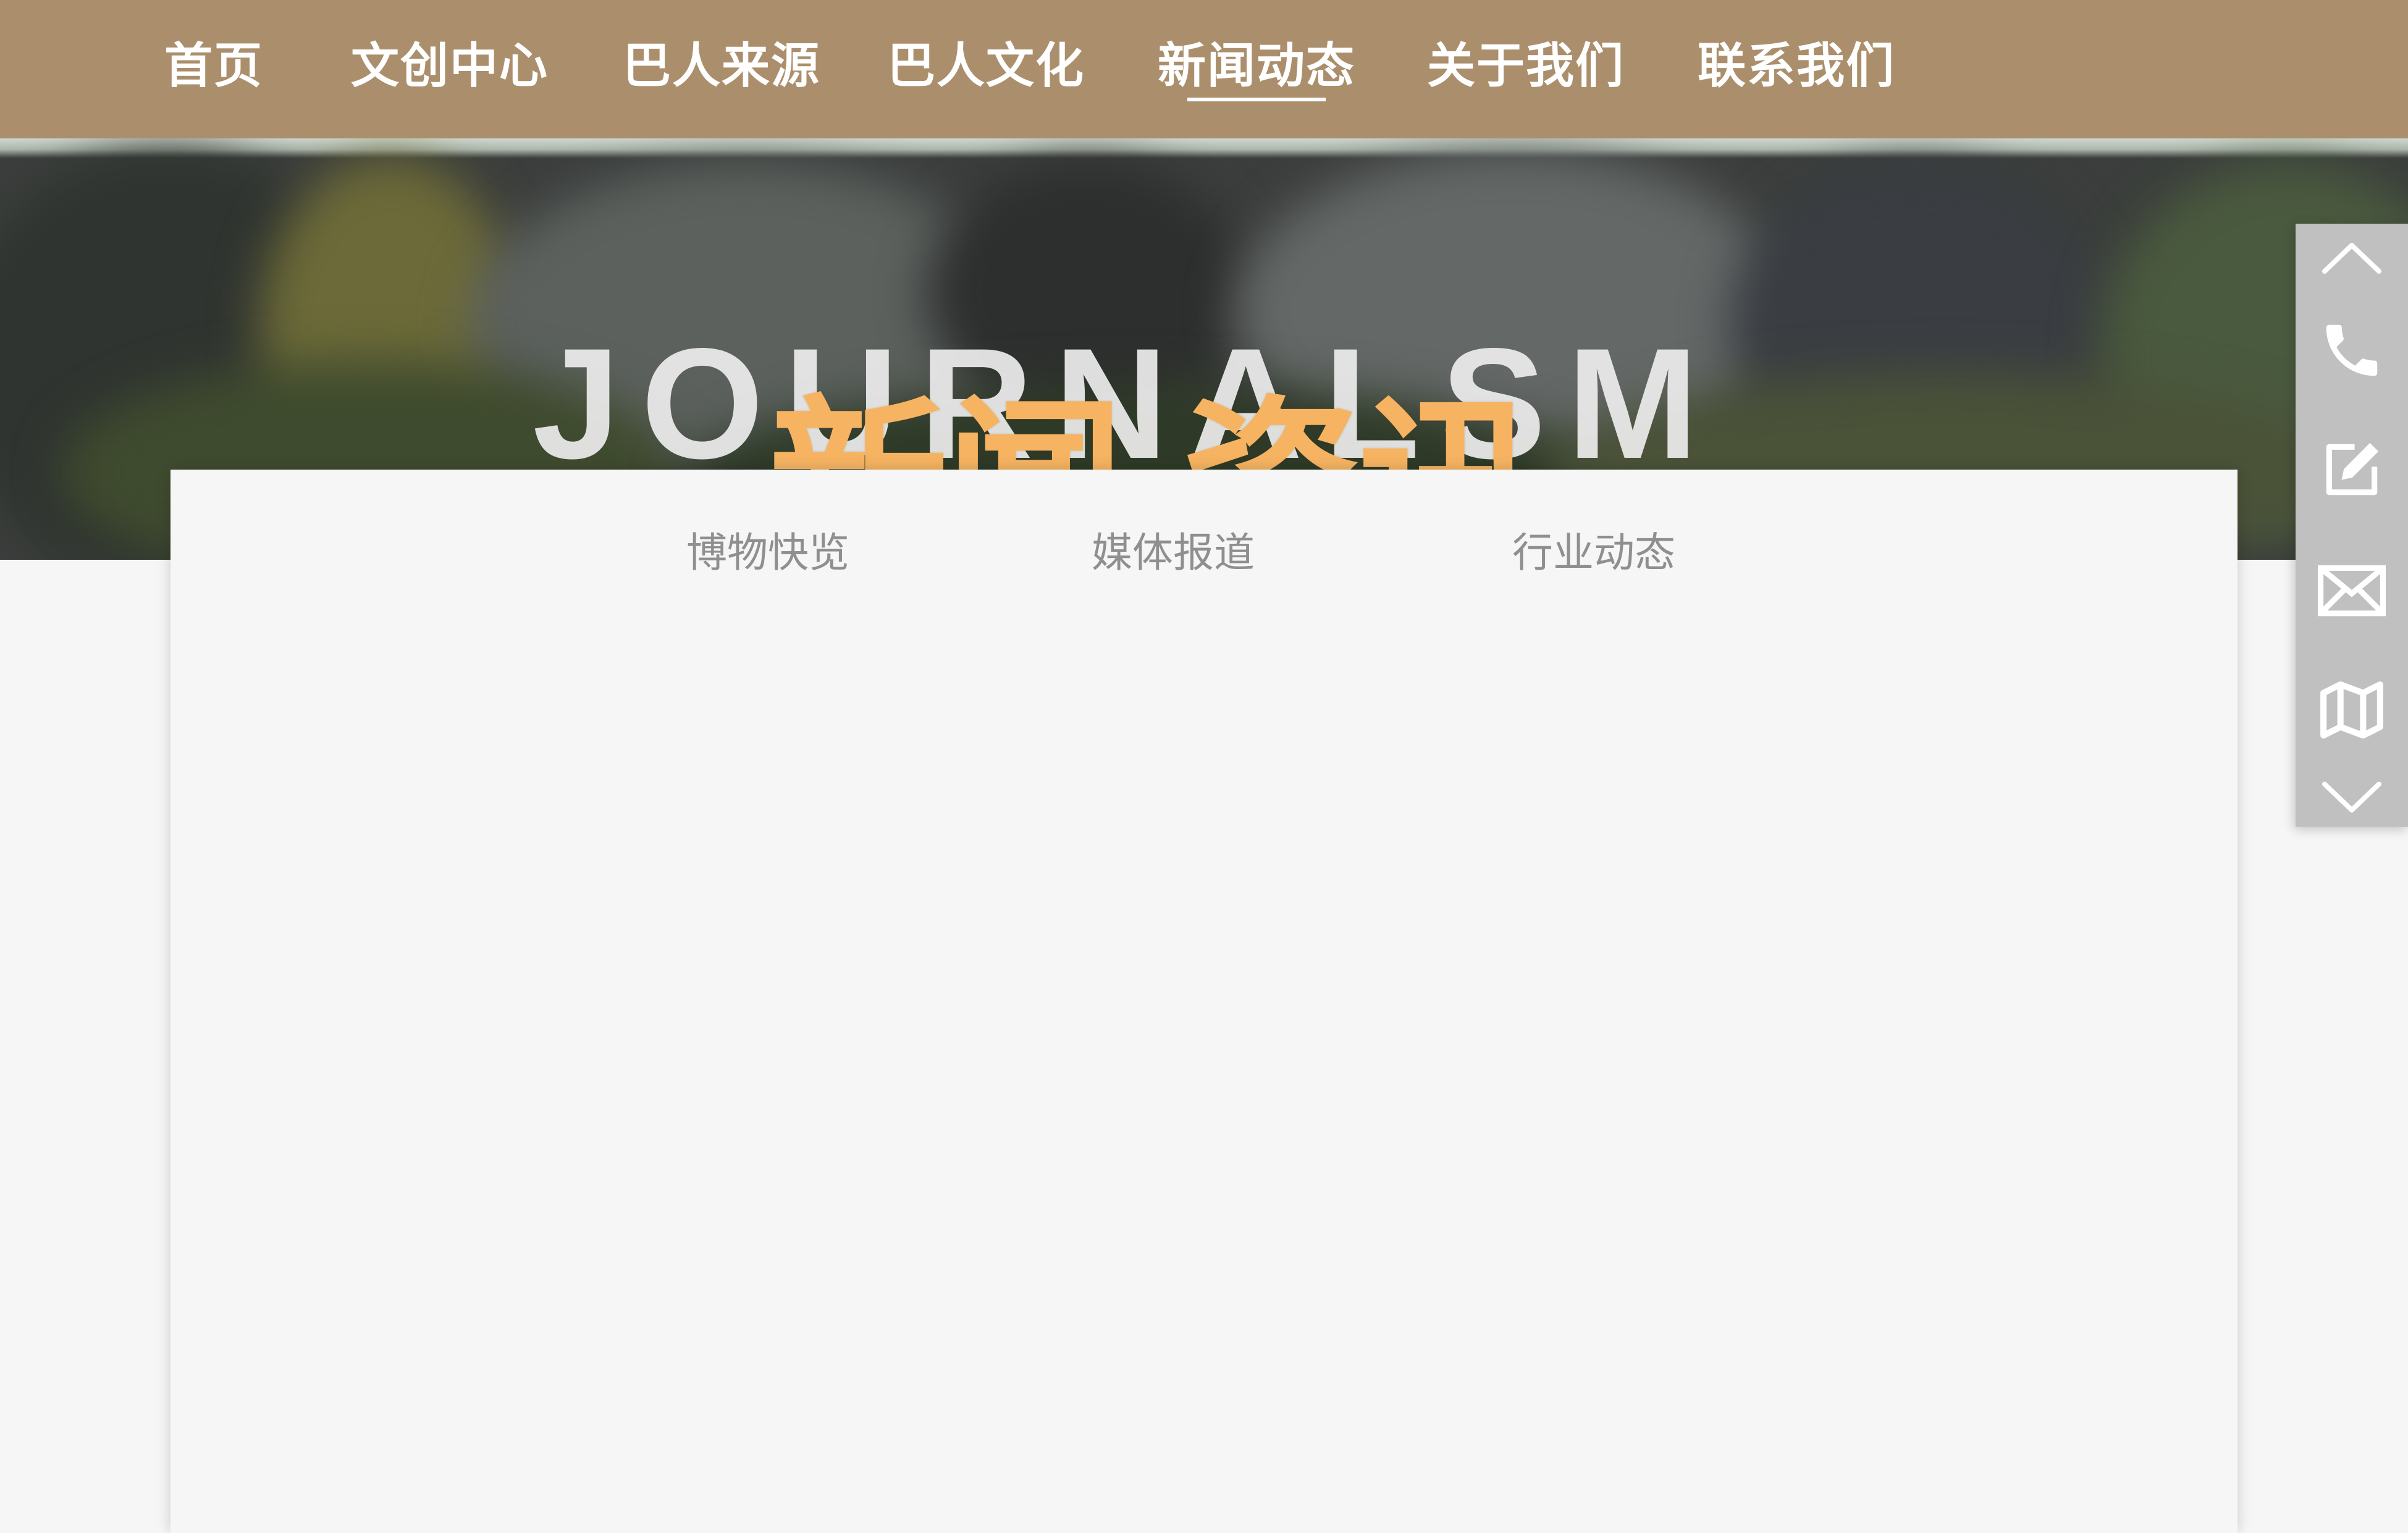  I want to click on phone-icon, so click(2352, 350).